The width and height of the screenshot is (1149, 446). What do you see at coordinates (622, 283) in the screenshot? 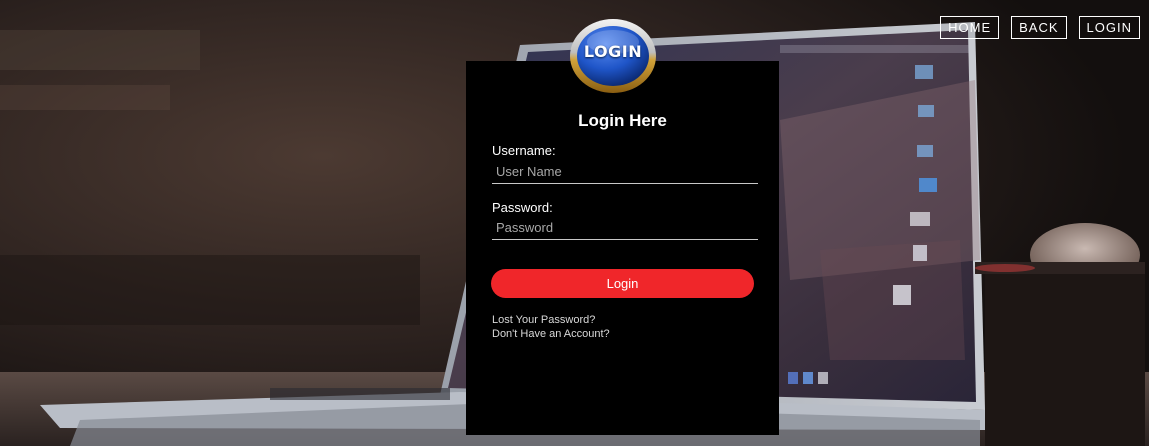
I see `login-submit-button: Login` at bounding box center [622, 283].